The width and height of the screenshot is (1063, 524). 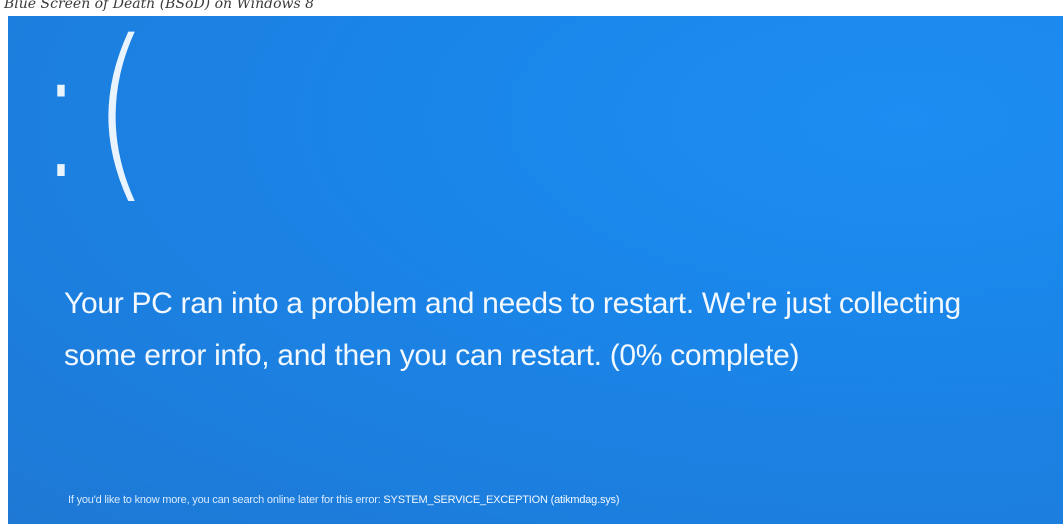 What do you see at coordinates (96, 118) in the screenshot?
I see `sad-face-icon: :(` at bounding box center [96, 118].